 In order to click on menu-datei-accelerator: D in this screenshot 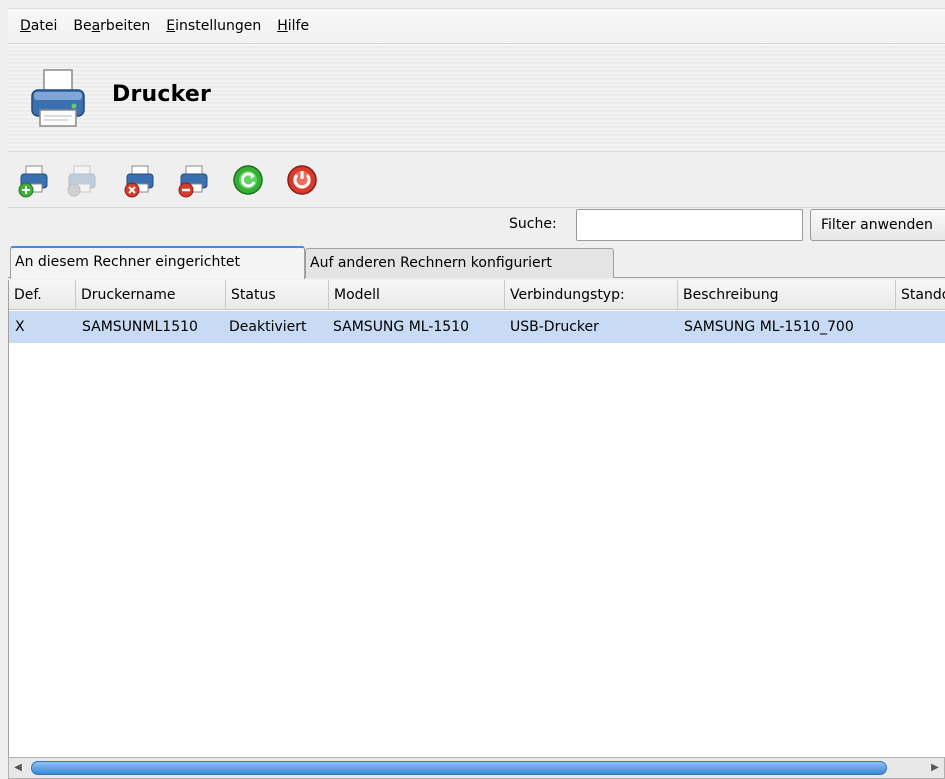, I will do `click(25, 26)`.